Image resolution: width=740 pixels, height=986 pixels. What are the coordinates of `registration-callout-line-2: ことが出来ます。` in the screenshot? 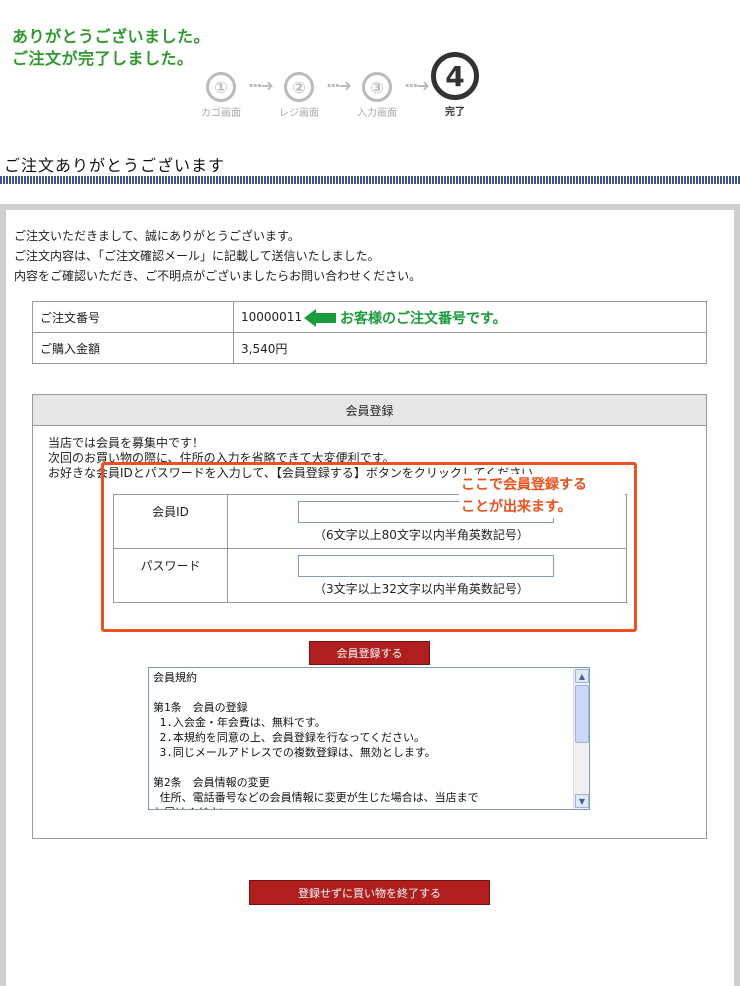 It's located at (516, 507).